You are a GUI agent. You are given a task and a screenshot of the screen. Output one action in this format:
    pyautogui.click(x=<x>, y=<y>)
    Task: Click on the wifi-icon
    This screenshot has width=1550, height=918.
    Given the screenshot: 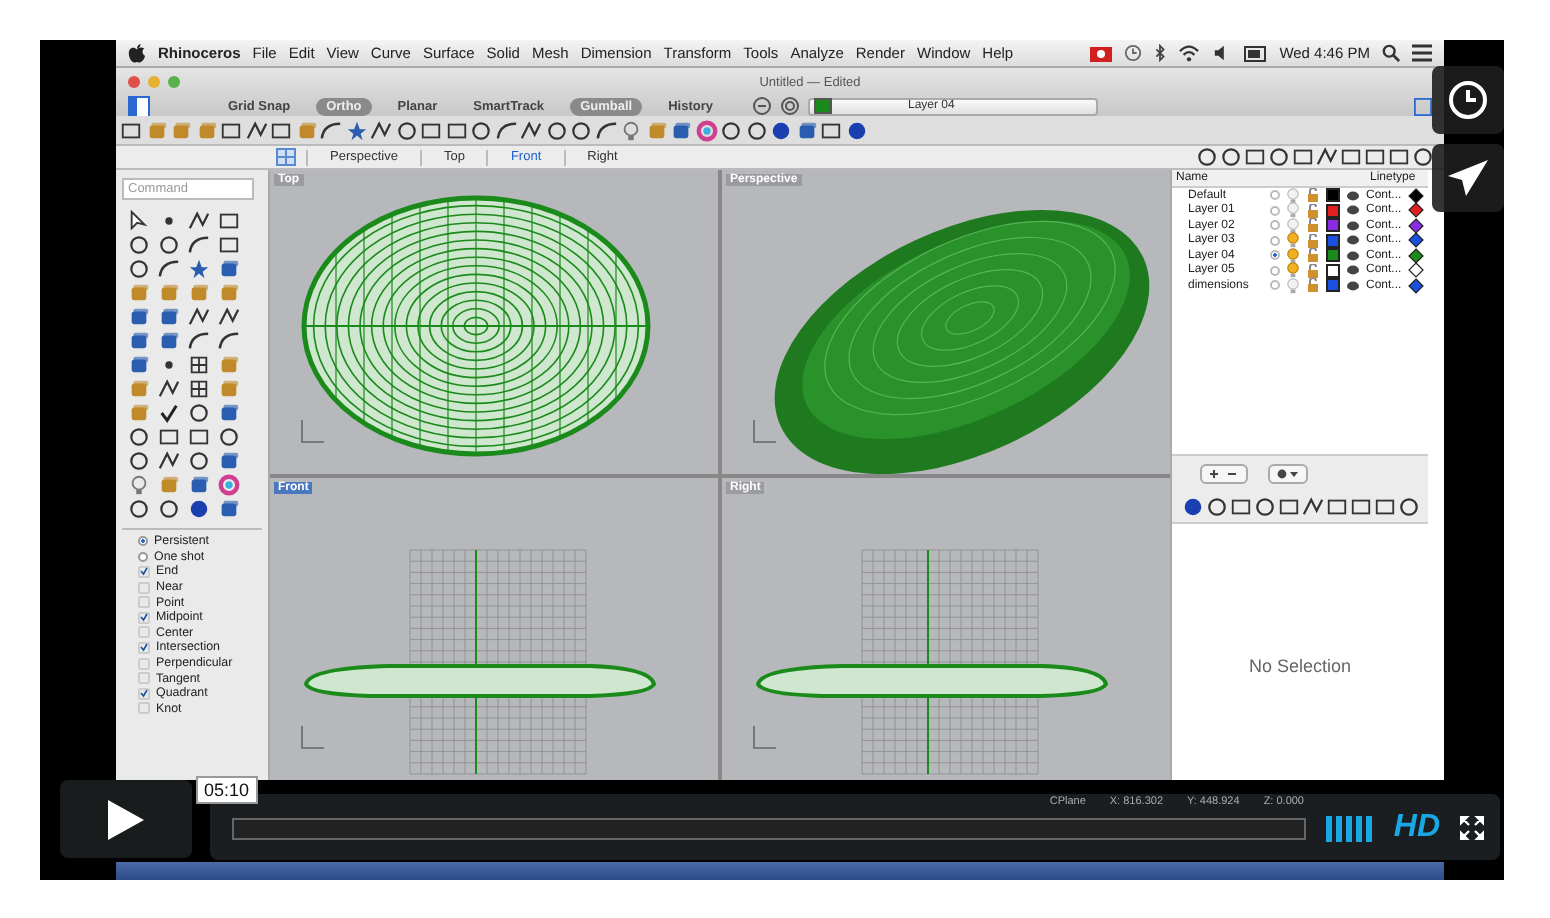 What is the action you would take?
    pyautogui.click(x=1188, y=53)
    